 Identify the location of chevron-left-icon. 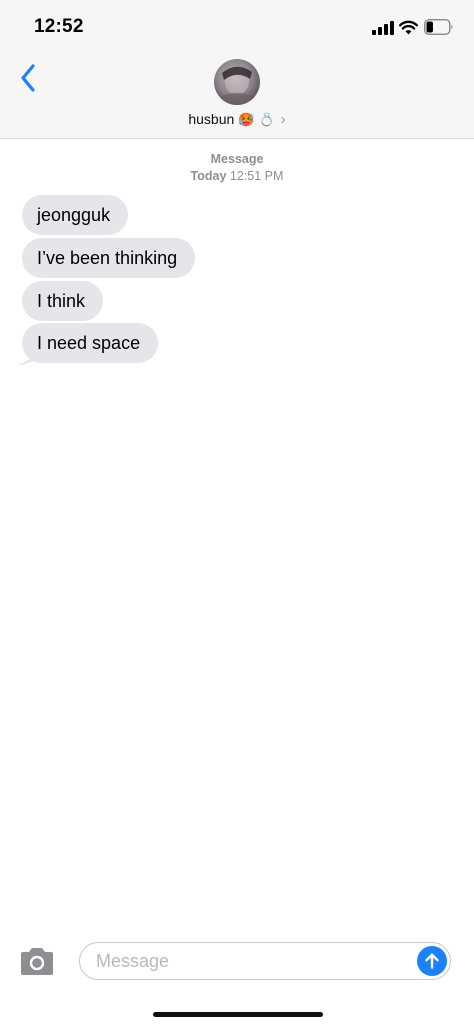
(28, 78).